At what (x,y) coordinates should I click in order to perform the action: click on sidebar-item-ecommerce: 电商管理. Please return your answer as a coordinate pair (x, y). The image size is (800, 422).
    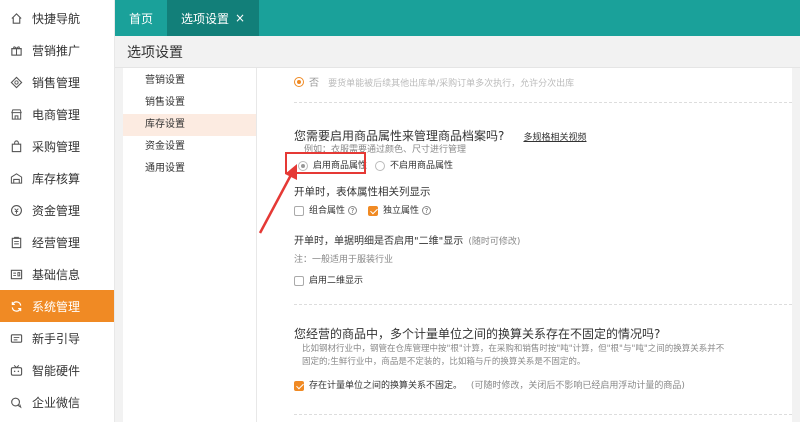
    Looking at the image, I should click on (57, 114).